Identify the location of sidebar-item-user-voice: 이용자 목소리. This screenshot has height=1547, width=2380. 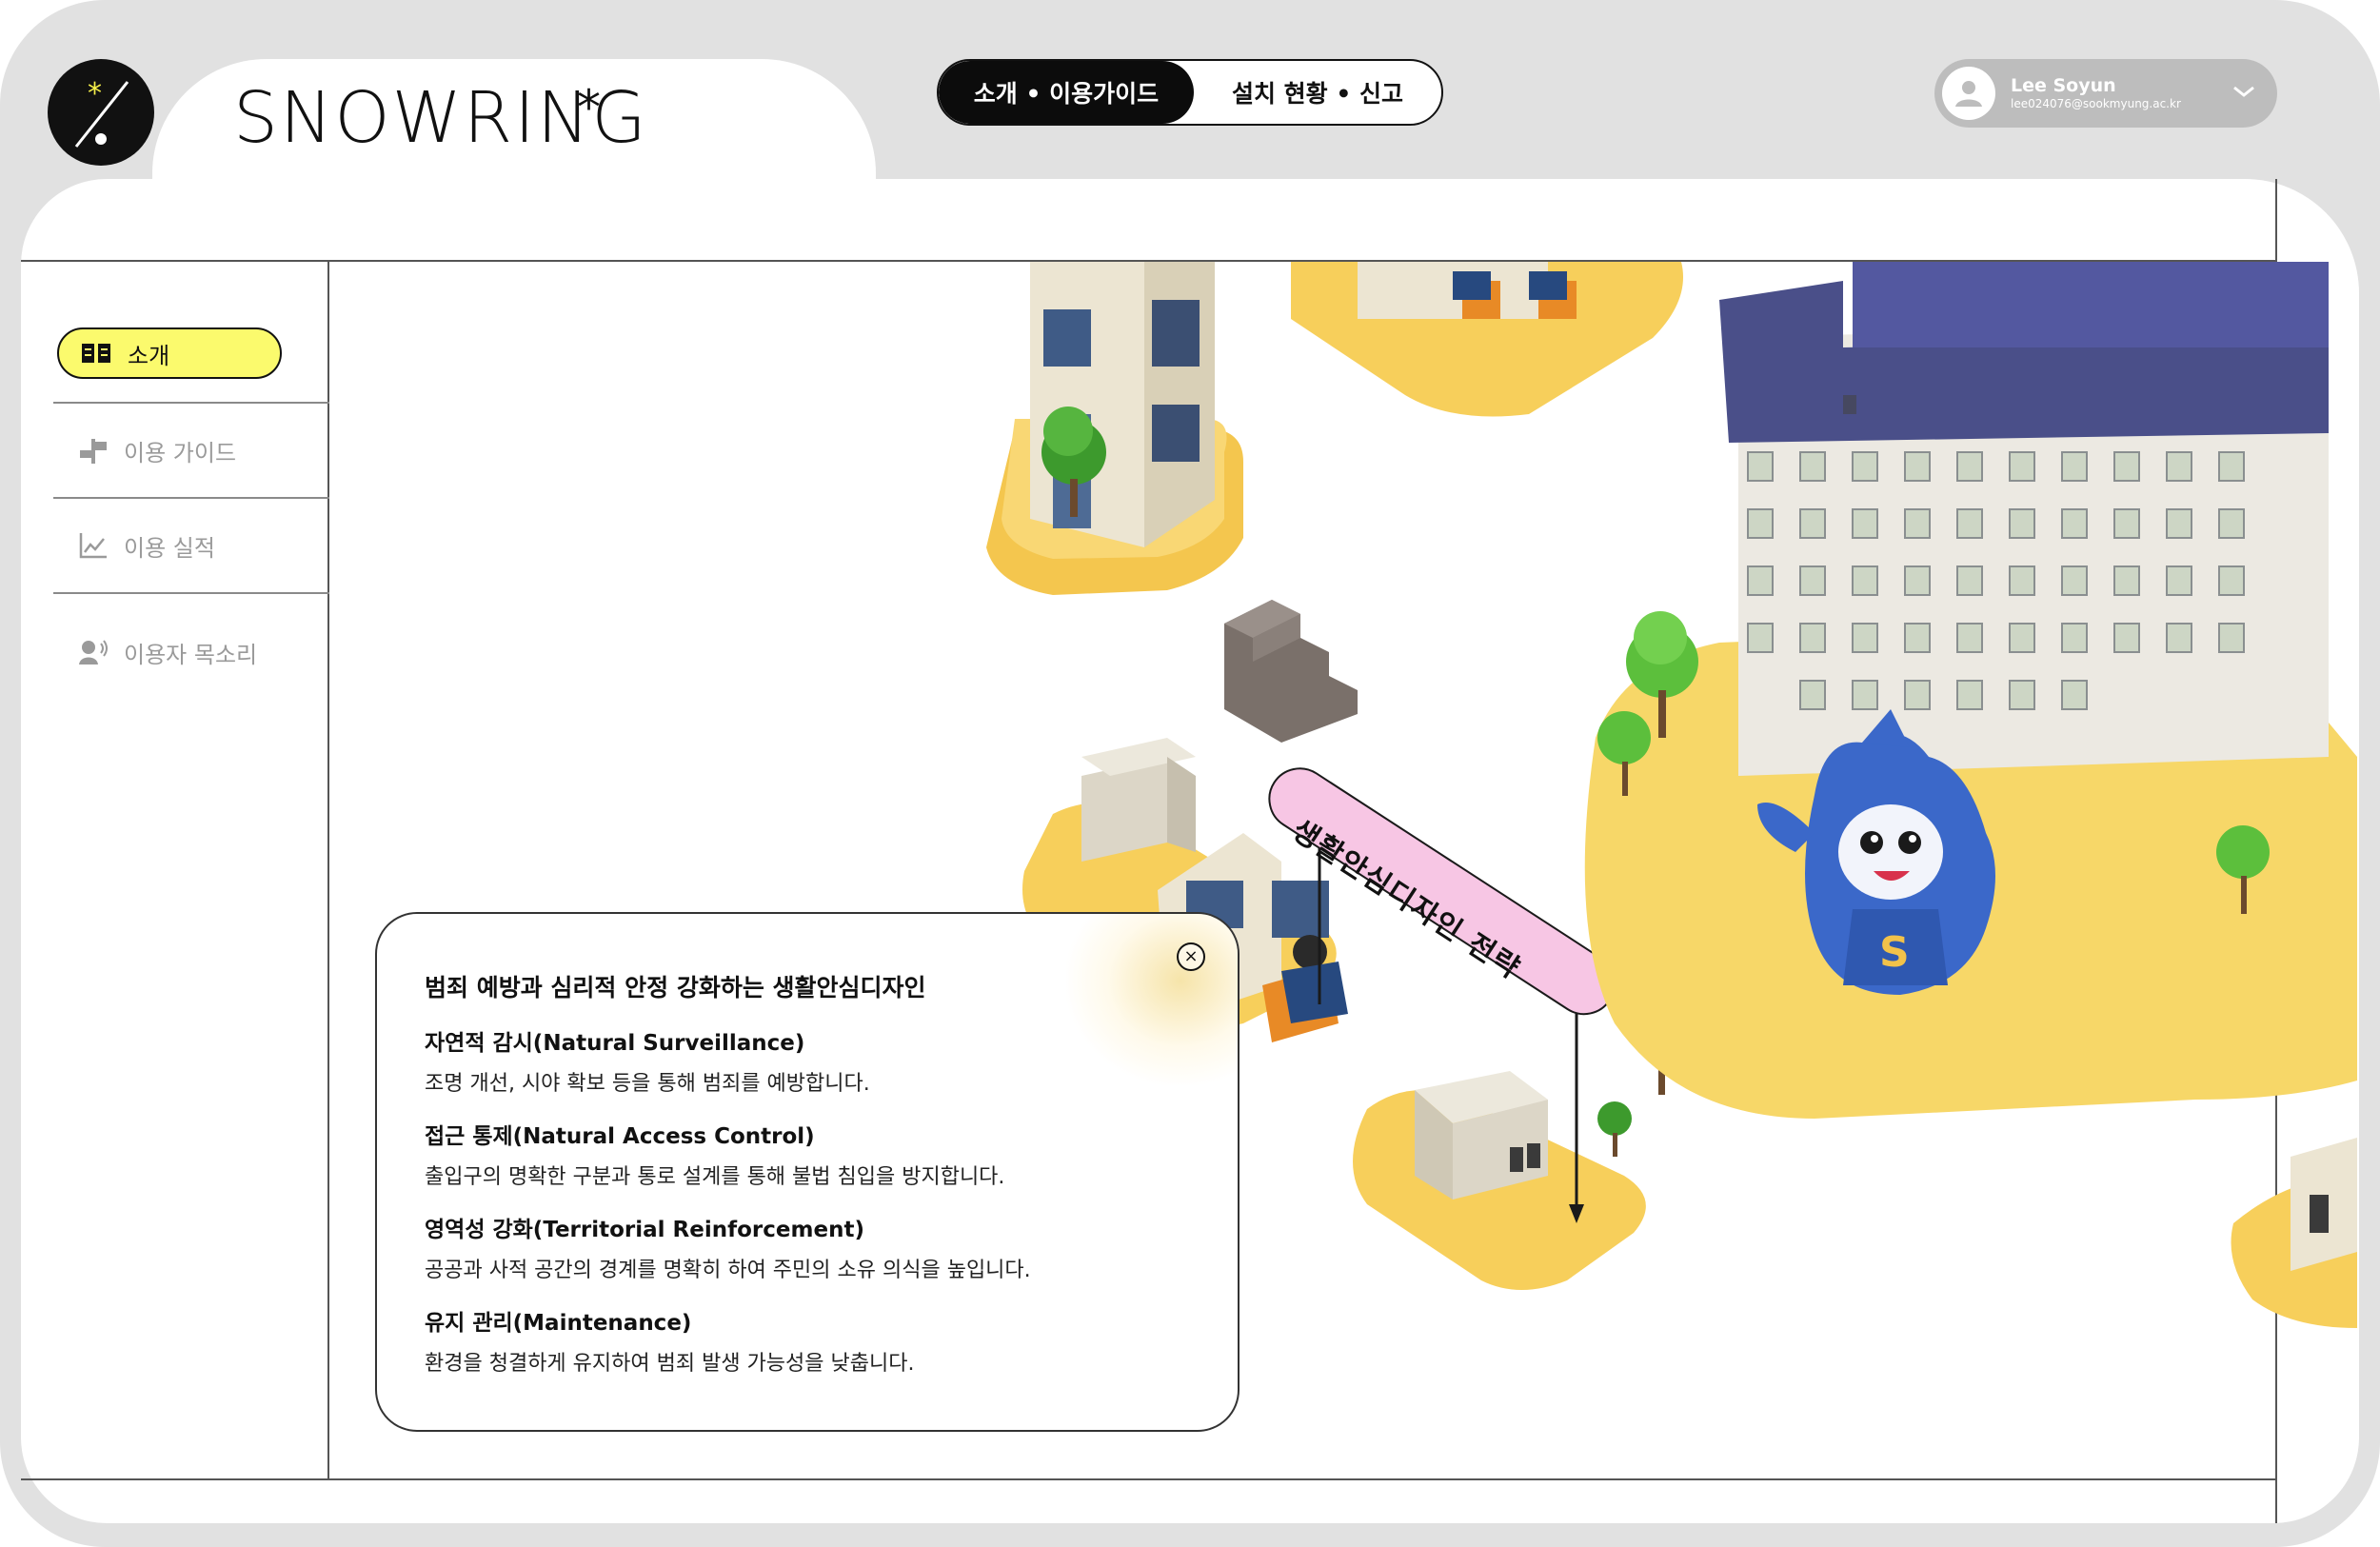
(169, 652).